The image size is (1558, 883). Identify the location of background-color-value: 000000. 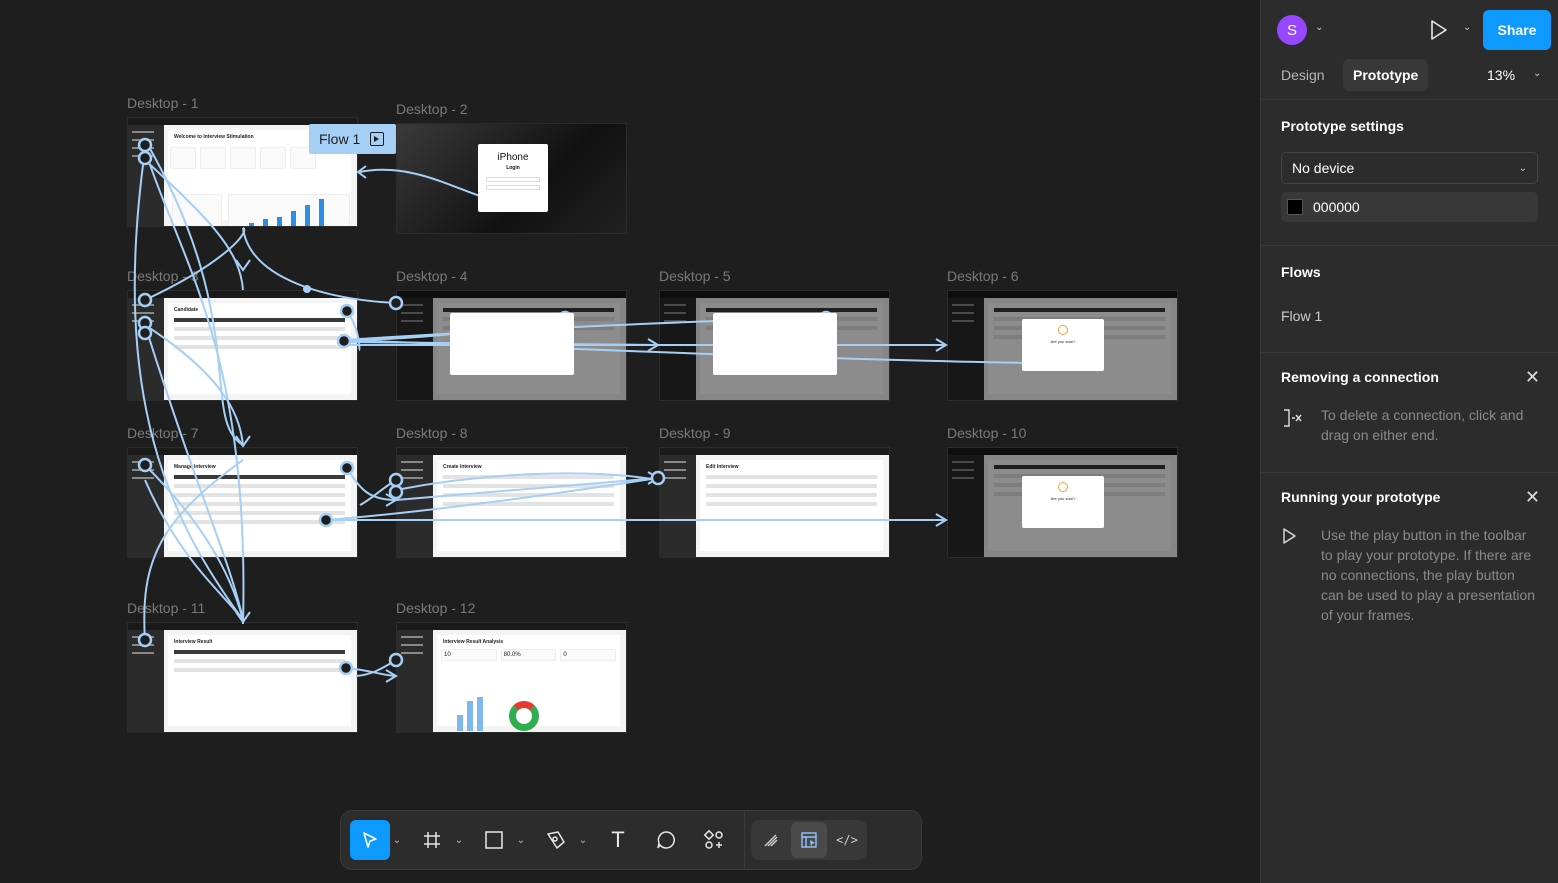
(1336, 207).